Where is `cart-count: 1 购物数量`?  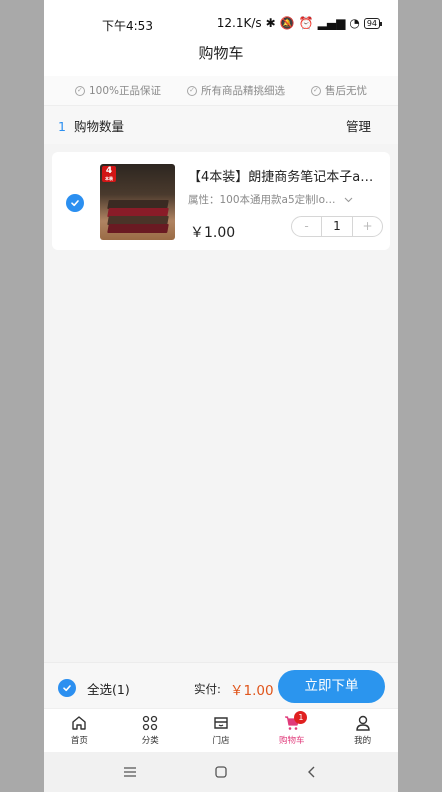
cart-count: 1 购物数量 is located at coordinates (91, 125).